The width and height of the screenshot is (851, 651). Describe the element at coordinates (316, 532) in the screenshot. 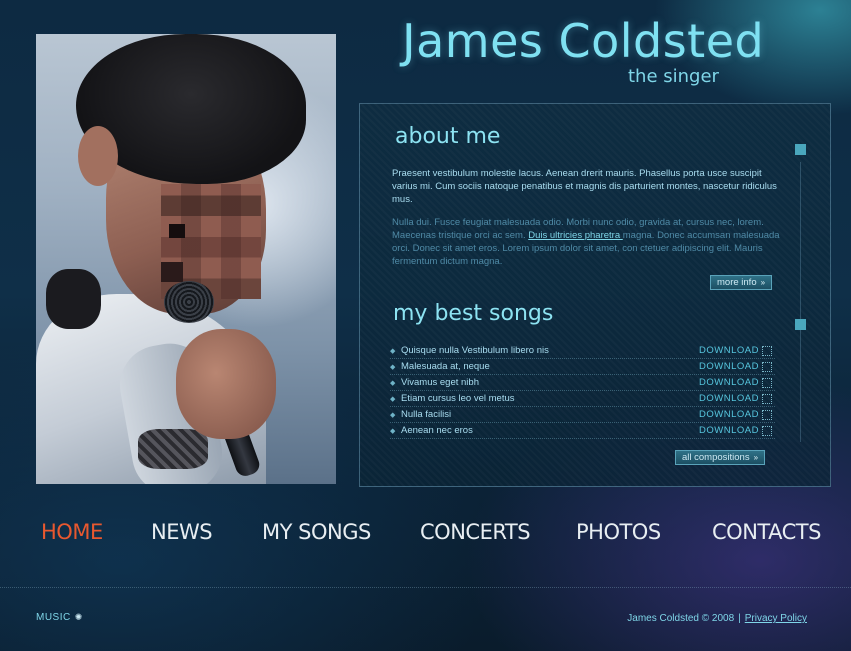

I see `nav-my-songs: MY SONGS` at that location.